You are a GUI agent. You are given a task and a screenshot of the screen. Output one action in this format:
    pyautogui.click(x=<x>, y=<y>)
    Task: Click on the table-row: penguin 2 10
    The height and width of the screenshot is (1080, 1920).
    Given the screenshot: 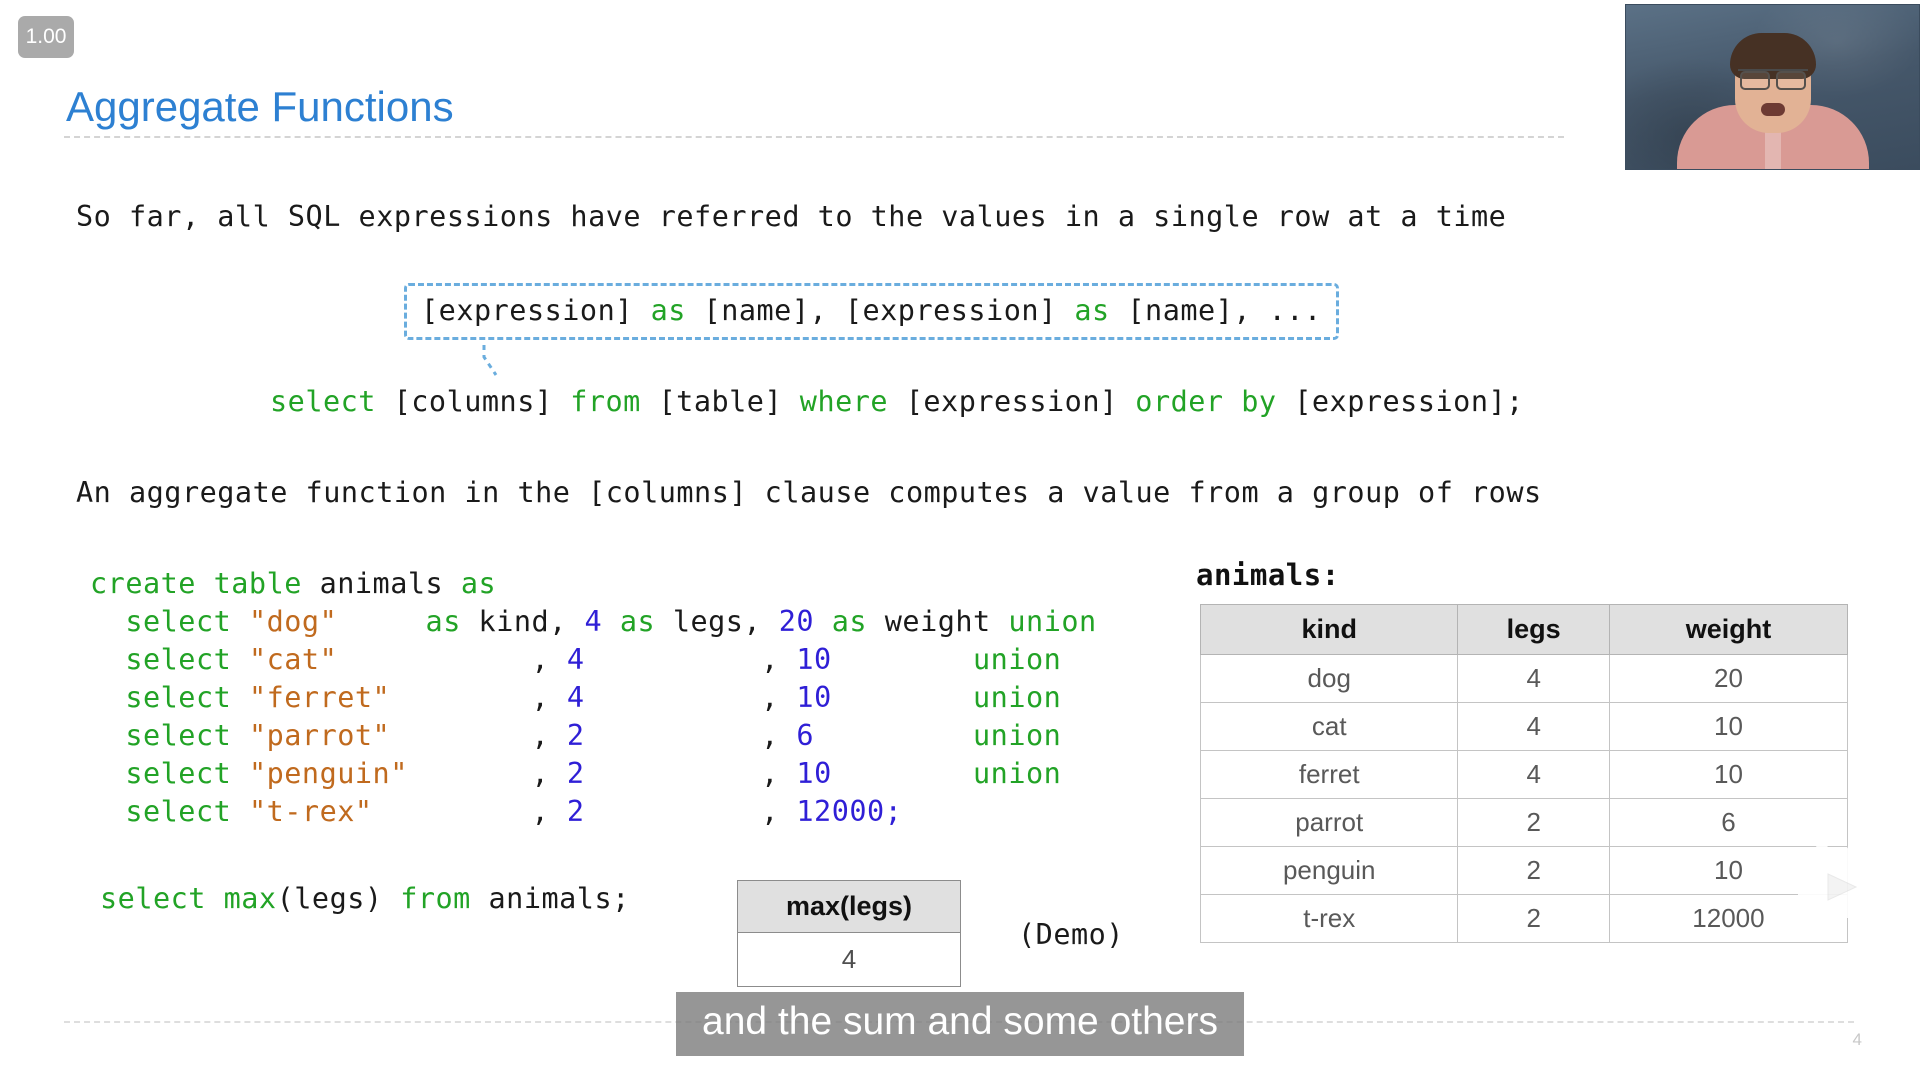 What is the action you would take?
    pyautogui.click(x=1524, y=870)
    